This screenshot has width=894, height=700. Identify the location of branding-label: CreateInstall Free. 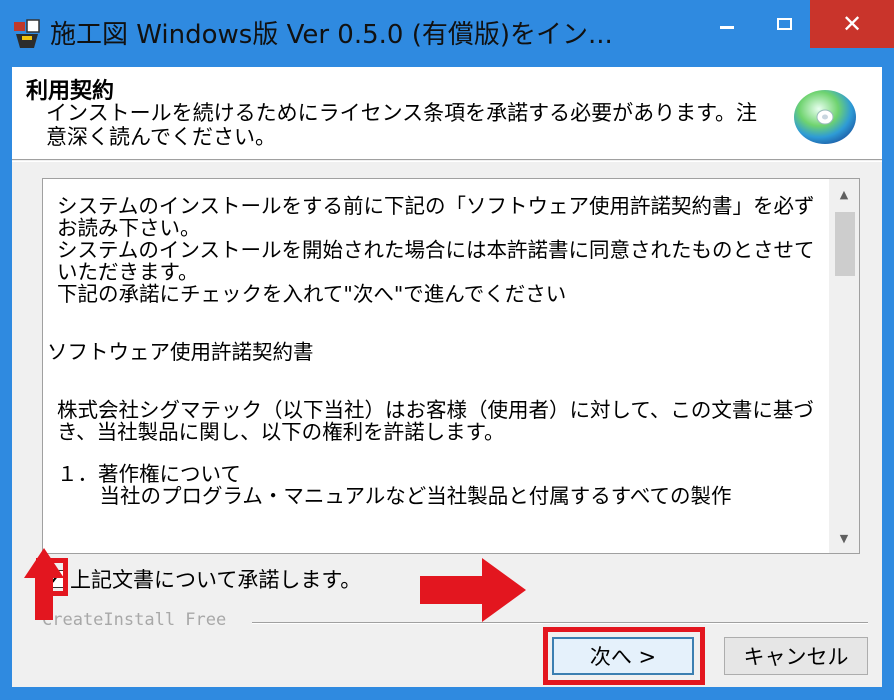
(134, 620).